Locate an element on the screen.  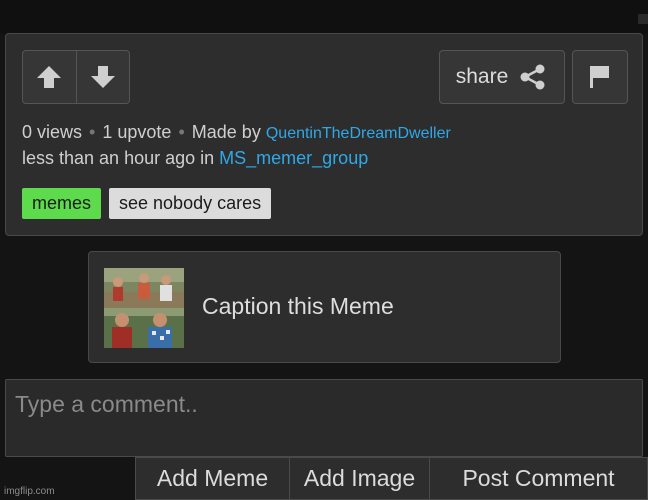
upvote-button is located at coordinates (49, 77).